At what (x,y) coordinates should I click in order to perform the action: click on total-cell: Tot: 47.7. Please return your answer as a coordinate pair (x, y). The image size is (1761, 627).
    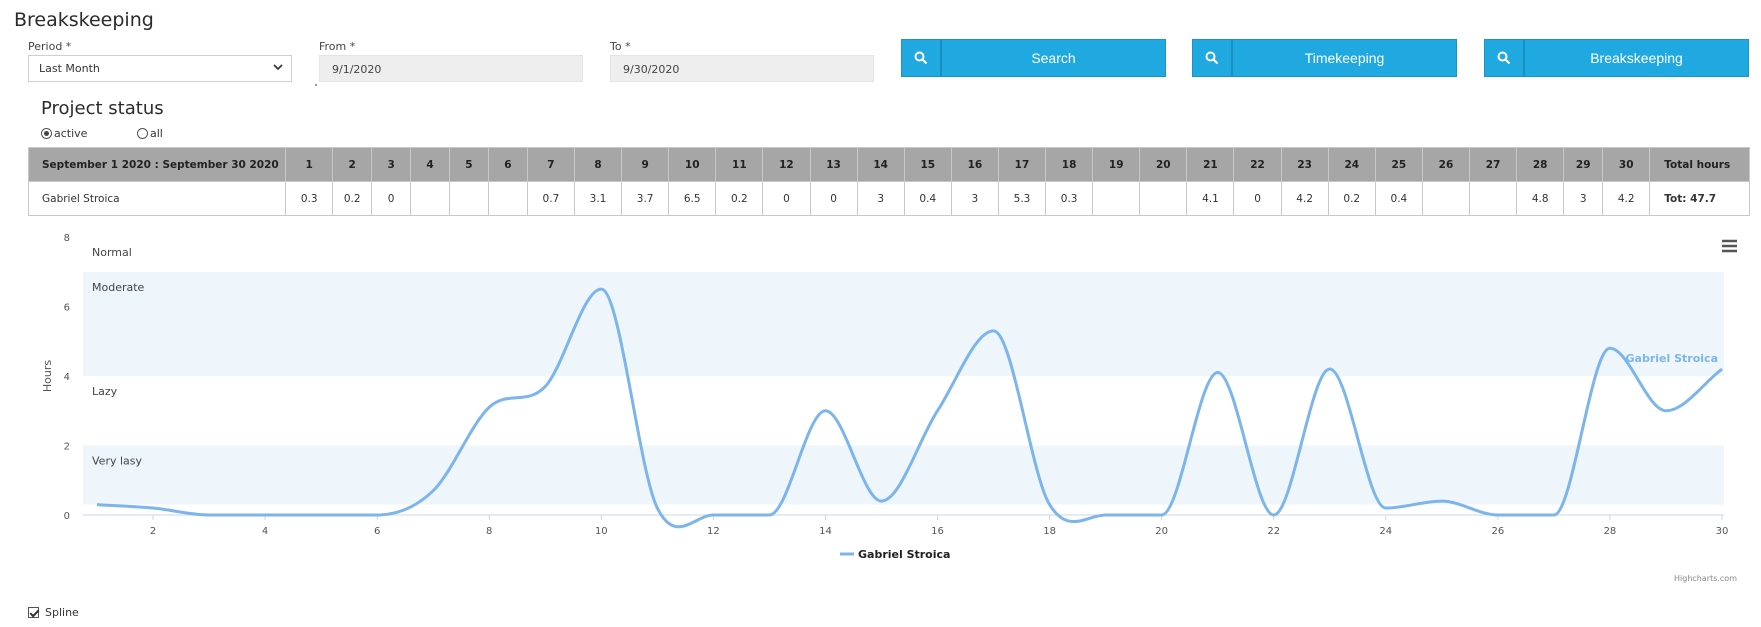
    Looking at the image, I should click on (1699, 198).